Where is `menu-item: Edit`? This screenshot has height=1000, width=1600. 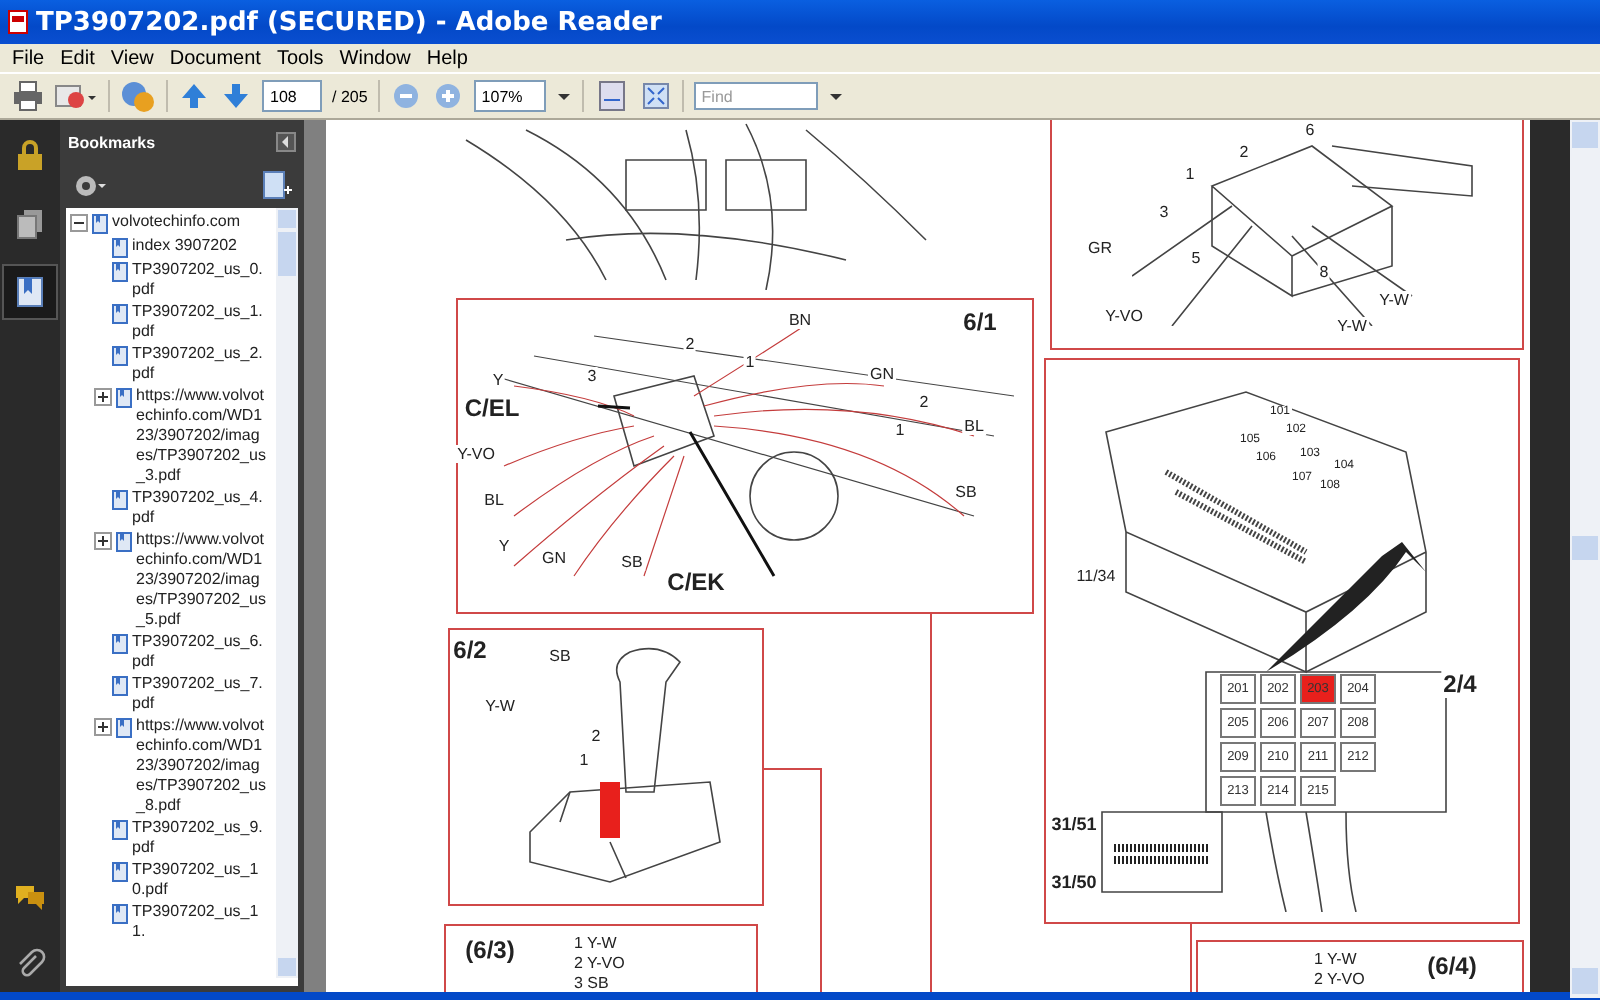 menu-item: Edit is located at coordinates (77, 58).